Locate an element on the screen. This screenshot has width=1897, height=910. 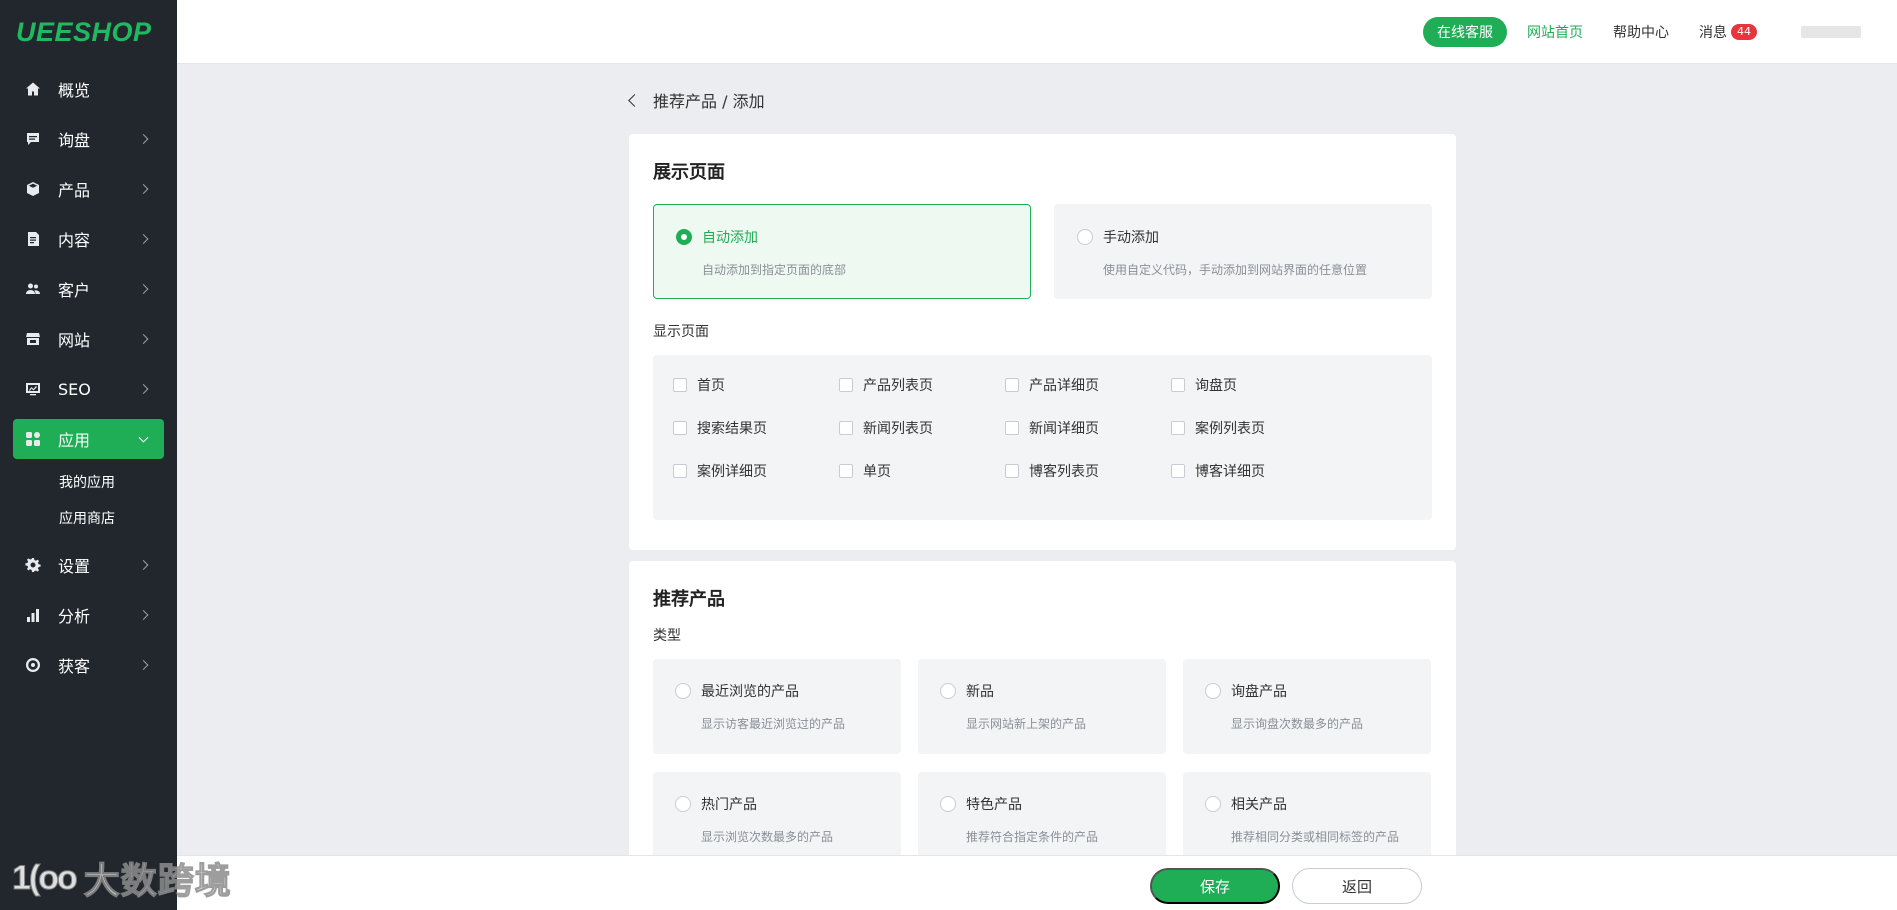
display-page-title: 展示页面 is located at coordinates (689, 172).